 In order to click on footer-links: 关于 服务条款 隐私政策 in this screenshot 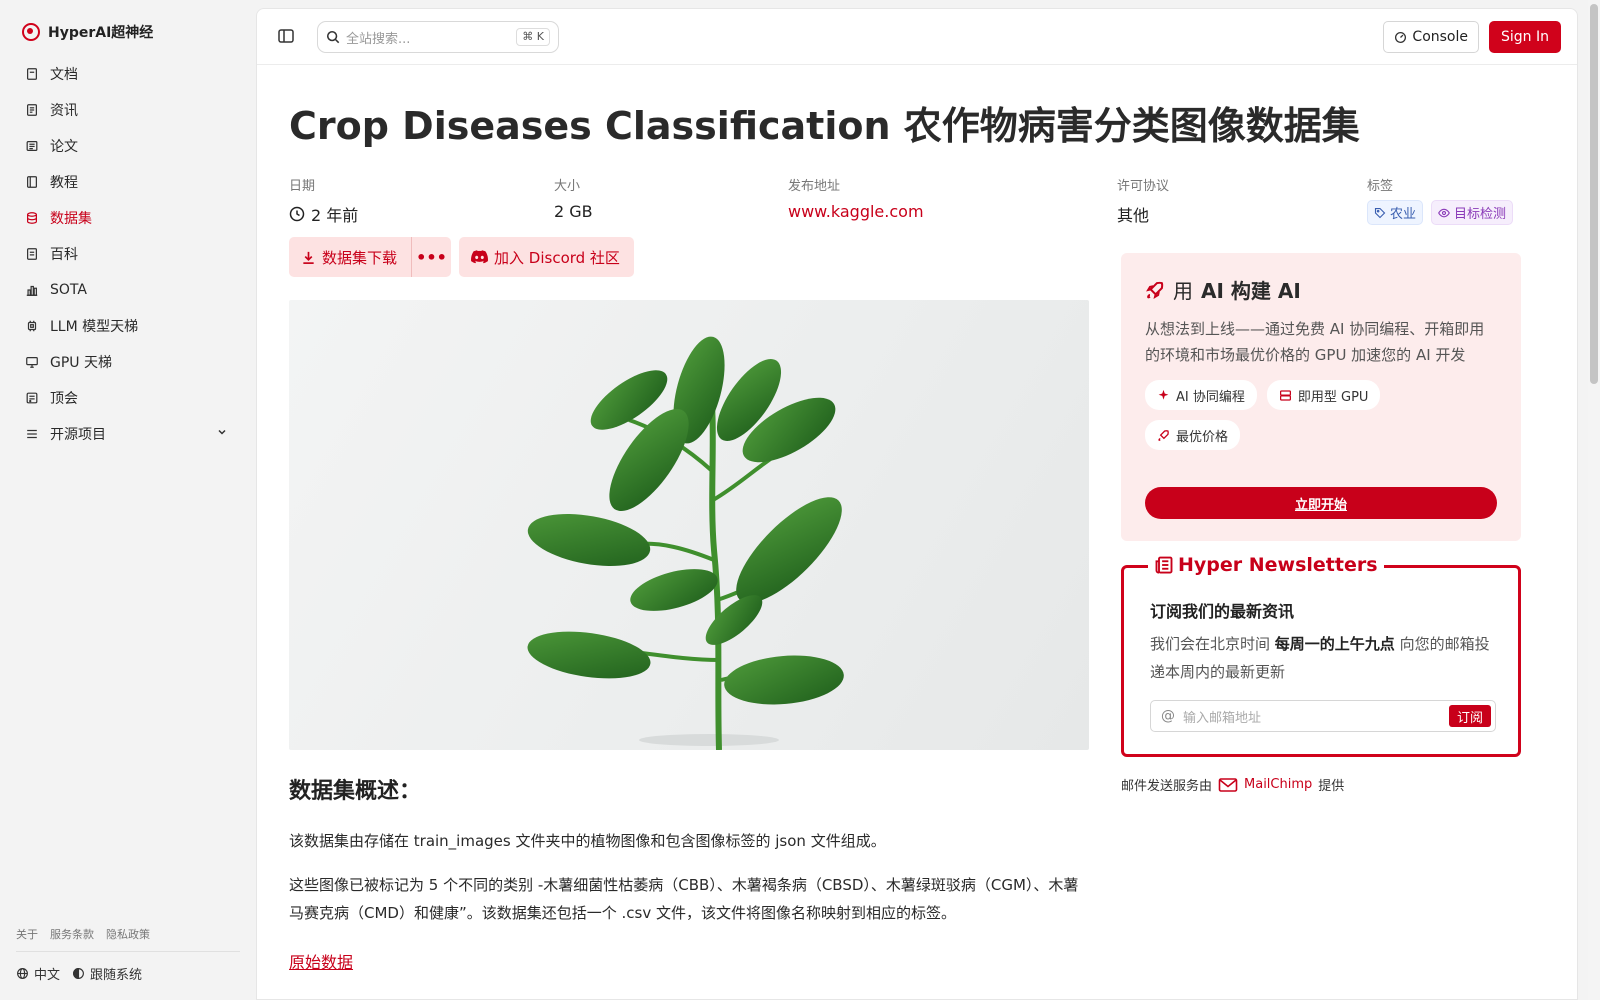, I will do `click(83, 934)`.